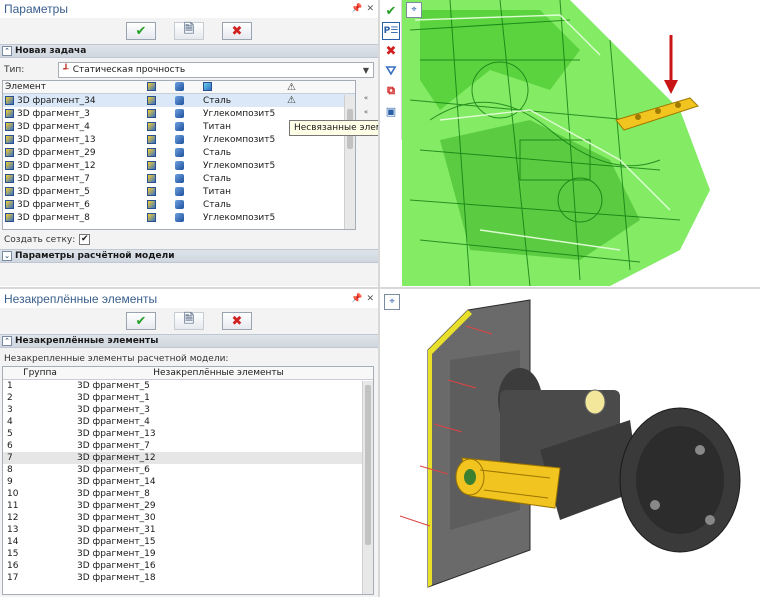 This screenshot has height=597, width=760. I want to click on table-row: 3D фрагмент_6 Сталь, so click(179, 204).